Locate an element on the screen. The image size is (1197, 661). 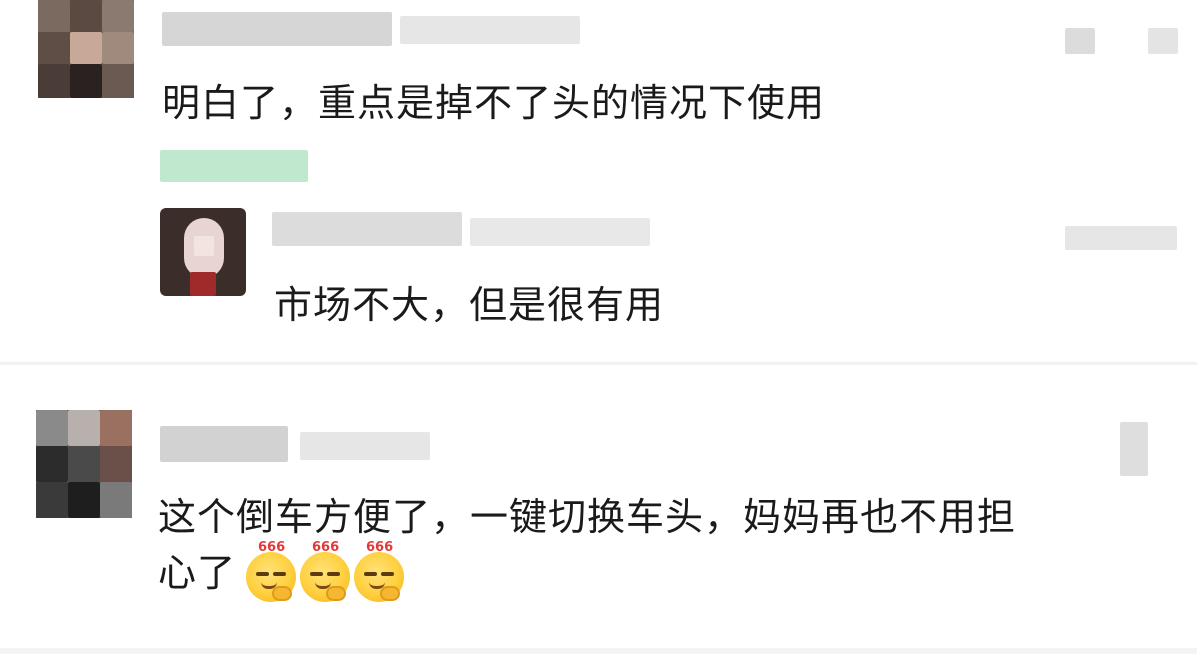
comment-text: 明白了，重点是掉不了头的情况下使用 is located at coordinates (494, 103).